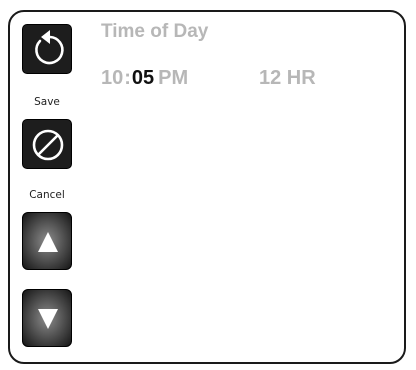 Image resolution: width=416 pixels, height=370 pixels. I want to click on save-label: Save, so click(47, 102).